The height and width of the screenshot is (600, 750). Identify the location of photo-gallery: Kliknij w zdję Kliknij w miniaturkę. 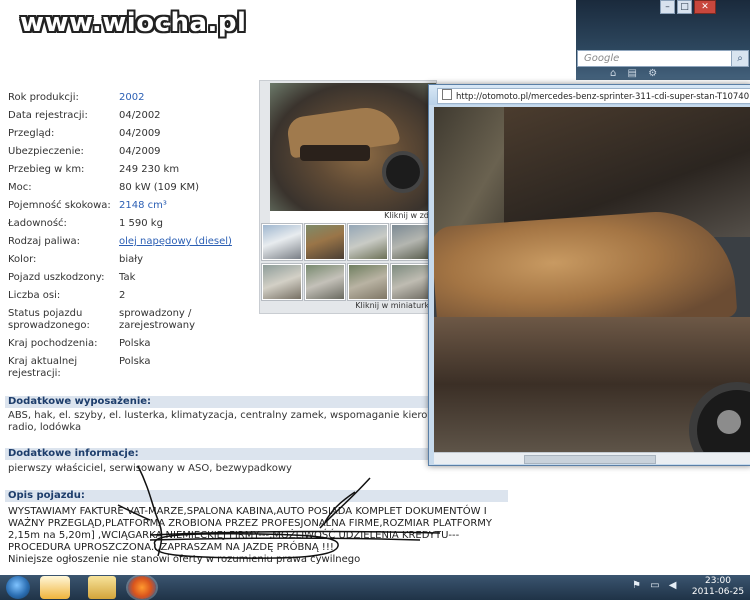
(348, 197).